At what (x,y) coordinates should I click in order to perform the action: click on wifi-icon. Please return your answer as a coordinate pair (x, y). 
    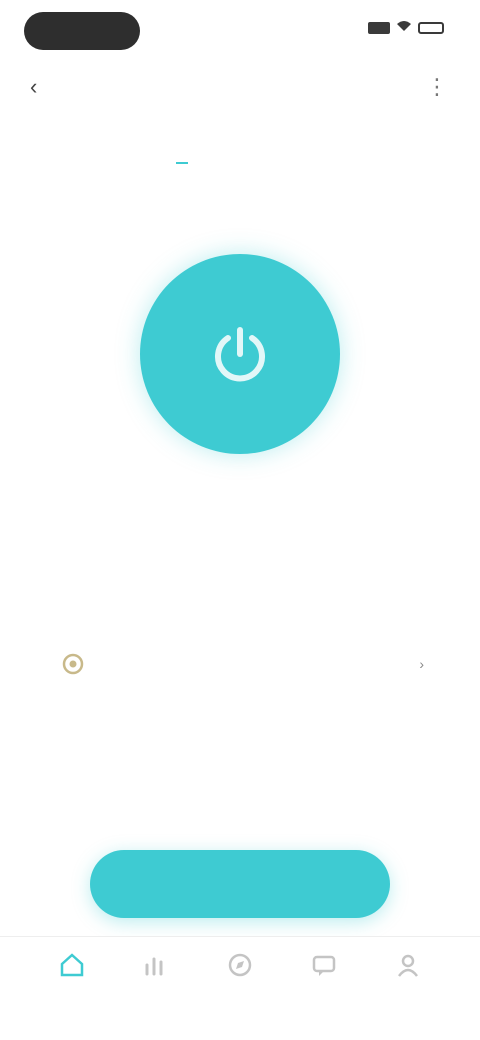
    Looking at the image, I should click on (404, 27).